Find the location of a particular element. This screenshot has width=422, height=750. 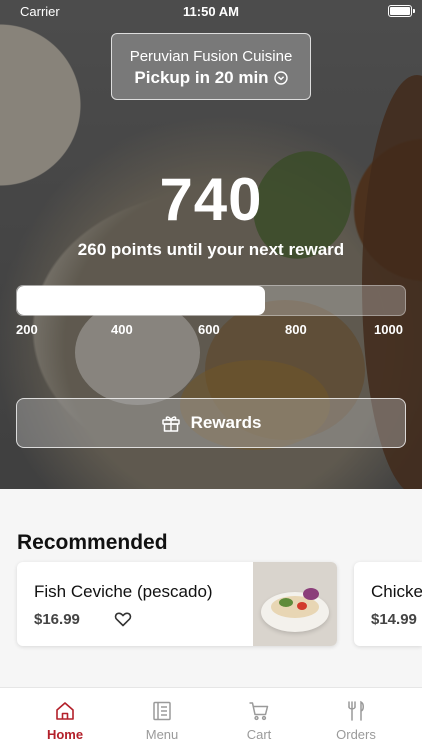

item-name: Chicke is located at coordinates (396, 591).